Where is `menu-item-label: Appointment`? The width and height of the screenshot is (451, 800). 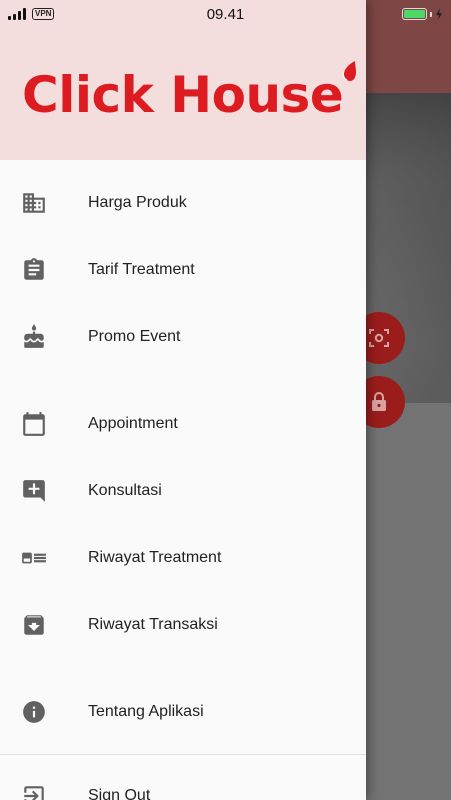
menu-item-label: Appointment is located at coordinates (133, 423).